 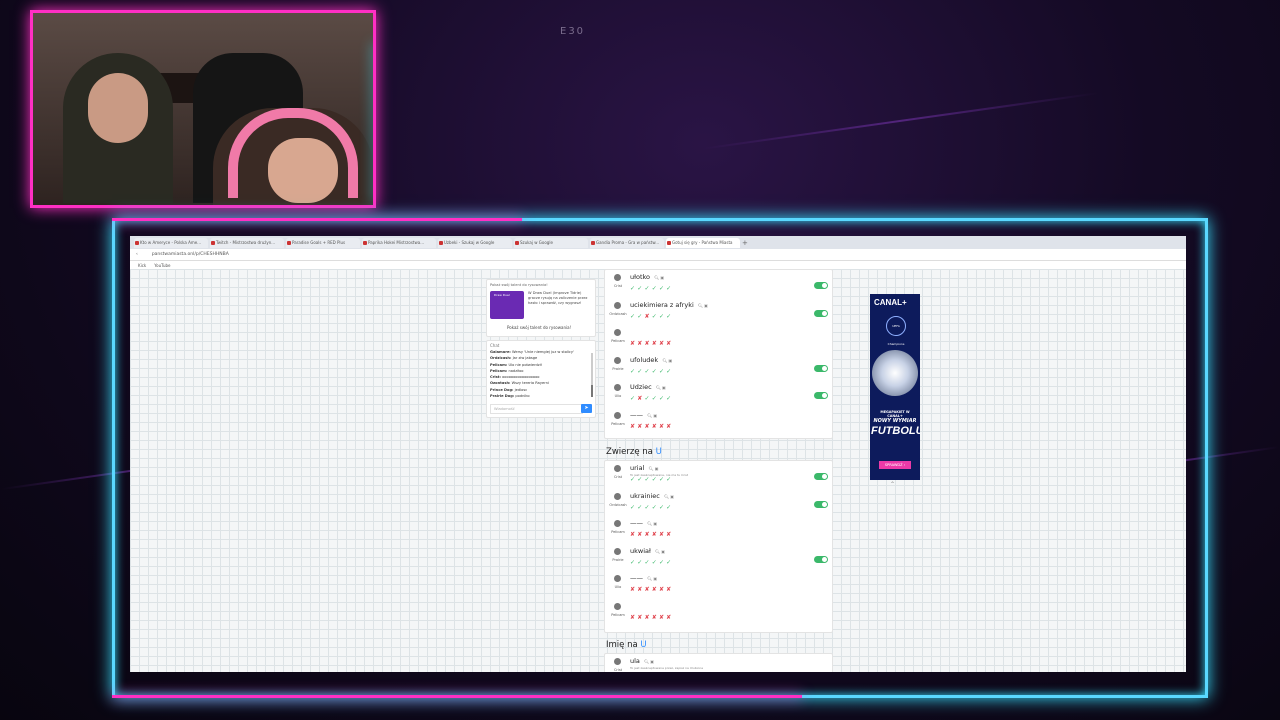 What do you see at coordinates (644, 359) in the screenshot?
I see `answer-text: ufoludek` at bounding box center [644, 359].